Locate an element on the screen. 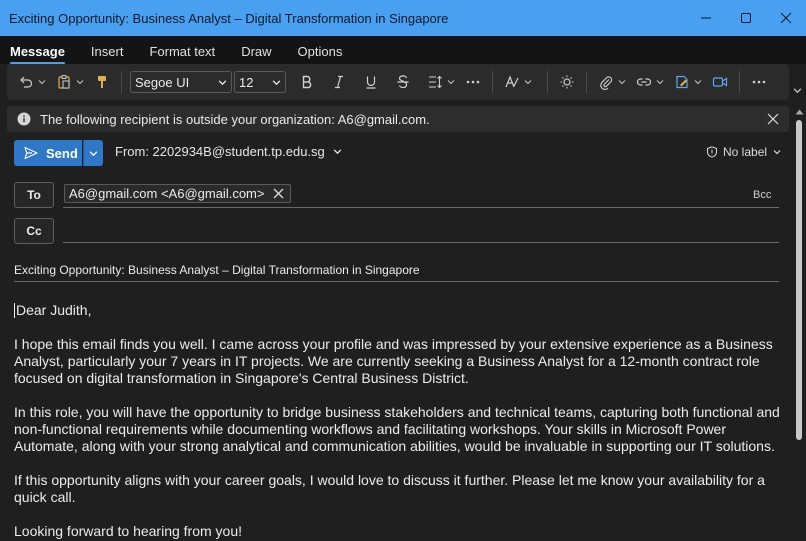 Image resolution: width=806 pixels, height=541 pixels. font-size-select: 12 is located at coordinates (260, 82).